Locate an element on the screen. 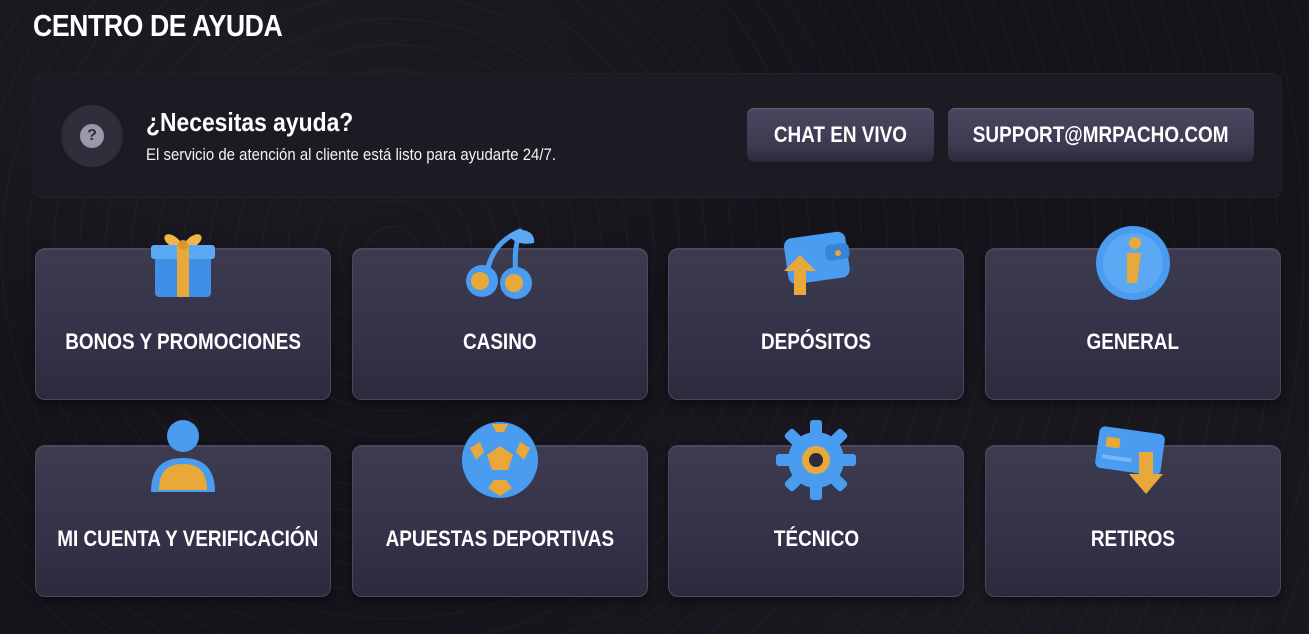  category-card-apuestas: APUESTAS DEPORTIVAS is located at coordinates (500, 509).